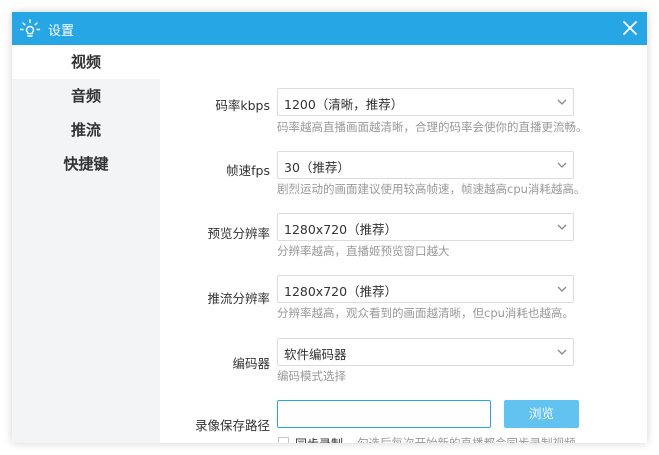 The height and width of the screenshot is (455, 659). Describe the element at coordinates (30, 28) in the screenshot. I see `lightbulb-icon` at that location.